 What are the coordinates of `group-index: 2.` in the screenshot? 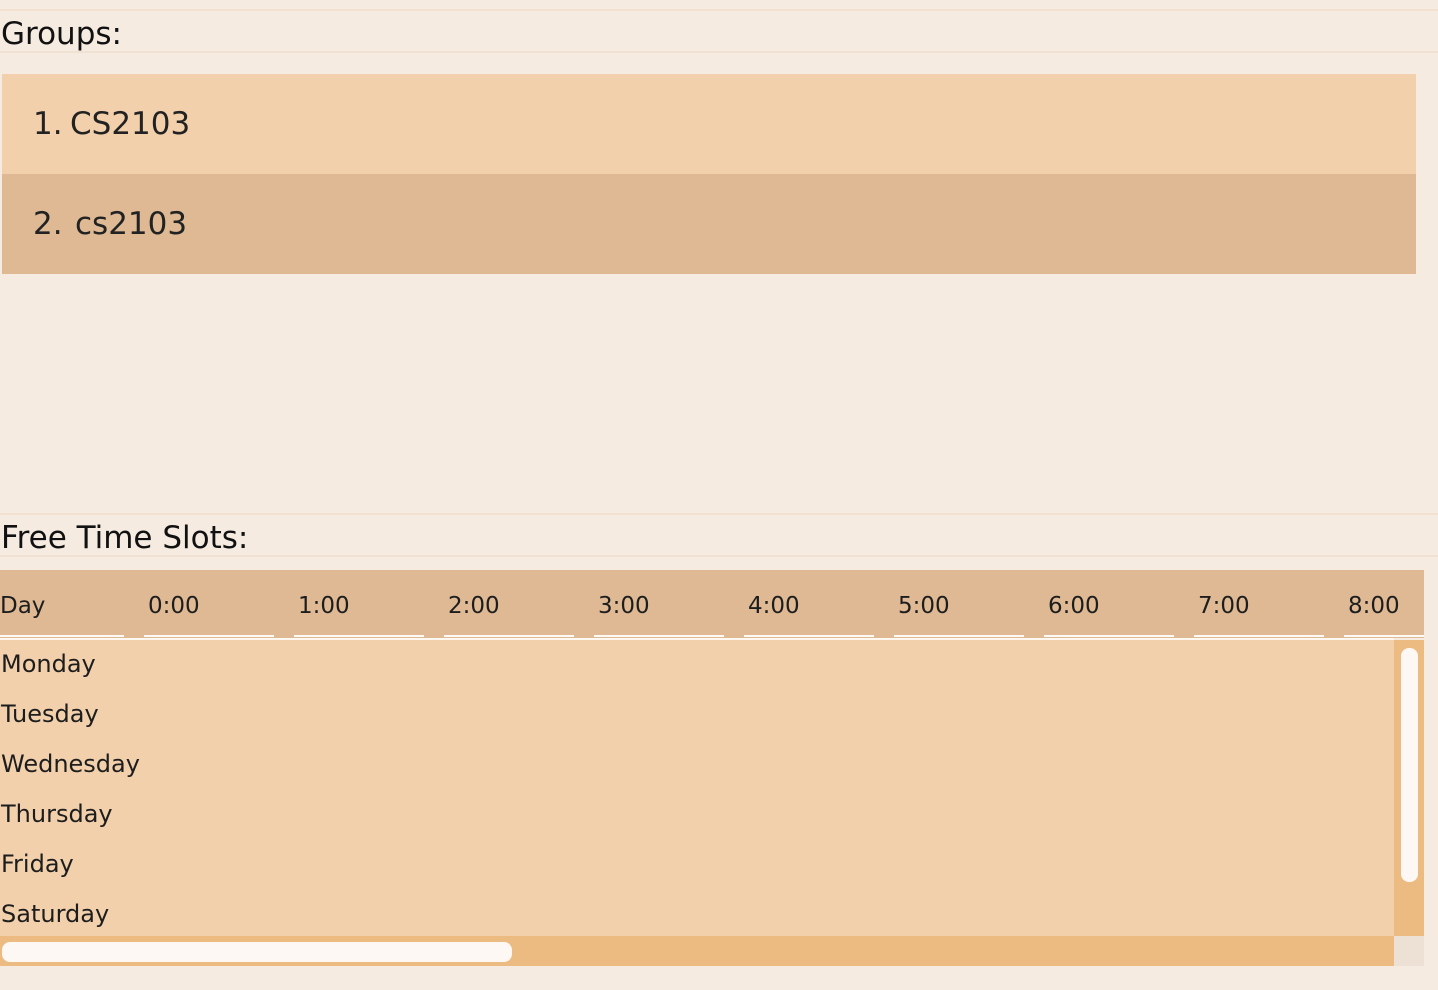 It's located at (48, 224).